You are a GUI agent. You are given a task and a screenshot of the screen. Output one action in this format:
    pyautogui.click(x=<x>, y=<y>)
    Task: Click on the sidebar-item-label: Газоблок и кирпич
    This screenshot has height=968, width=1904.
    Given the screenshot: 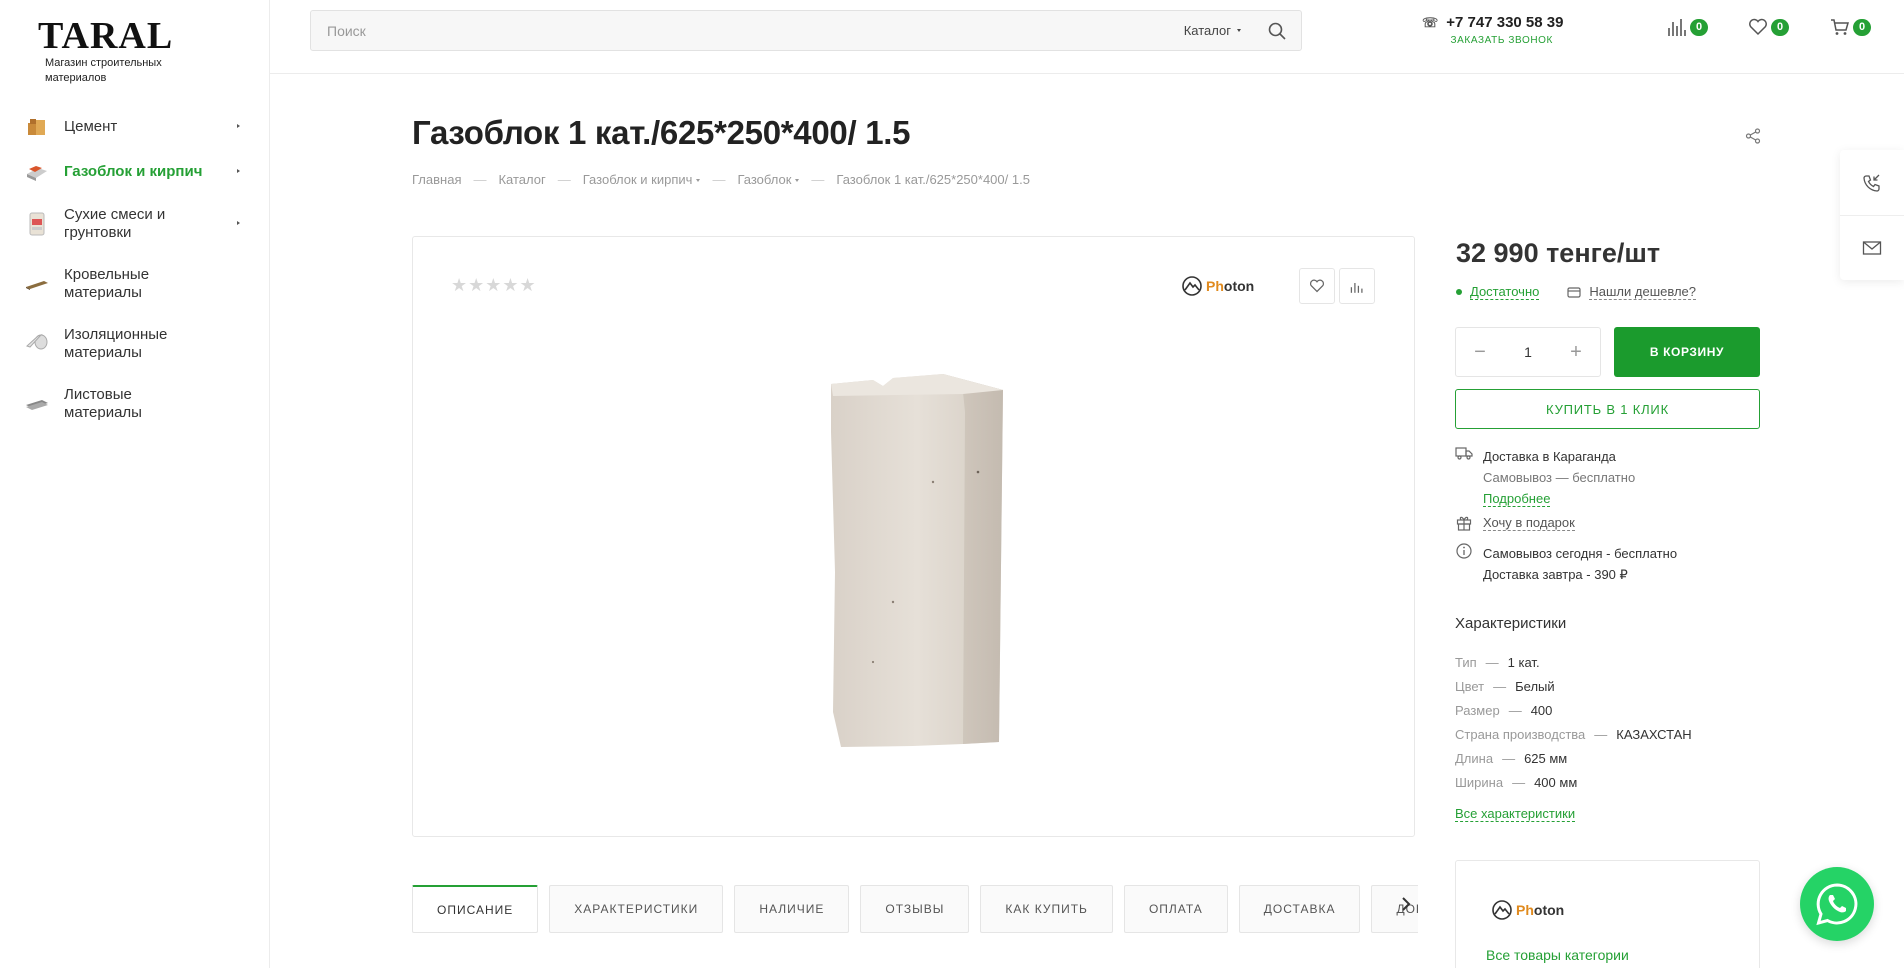 What is the action you would take?
    pyautogui.click(x=133, y=171)
    